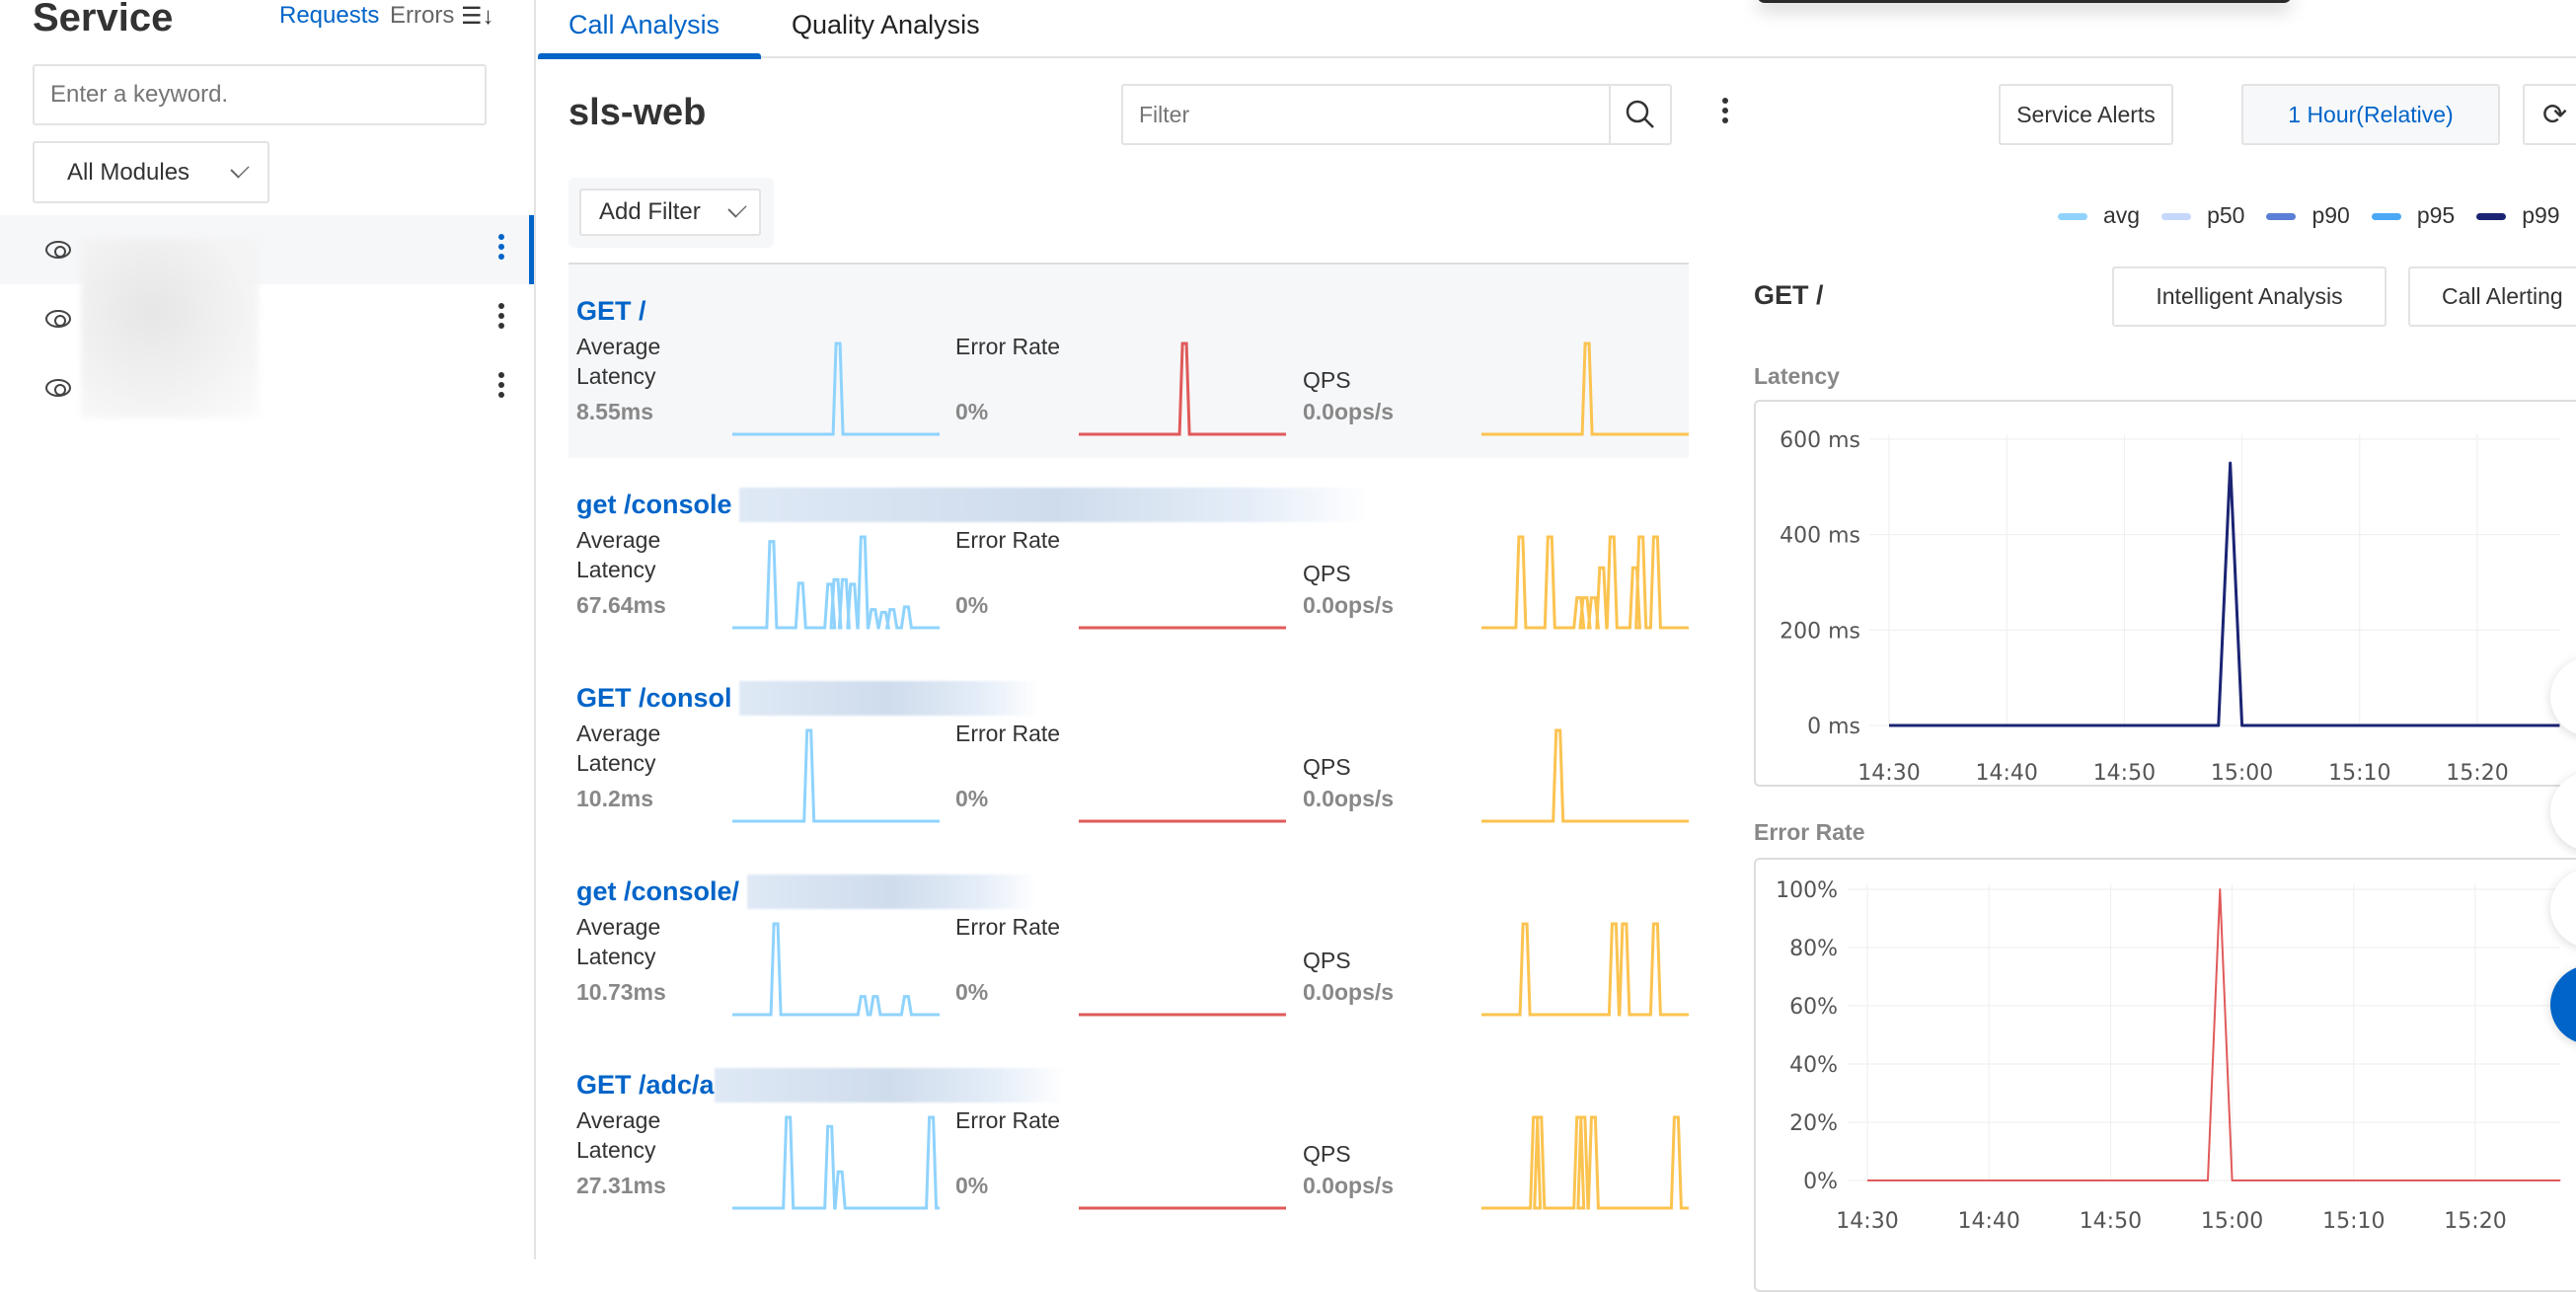 This screenshot has height=1292, width=2576. I want to click on y-tick-label: 60%, so click(1813, 1007).